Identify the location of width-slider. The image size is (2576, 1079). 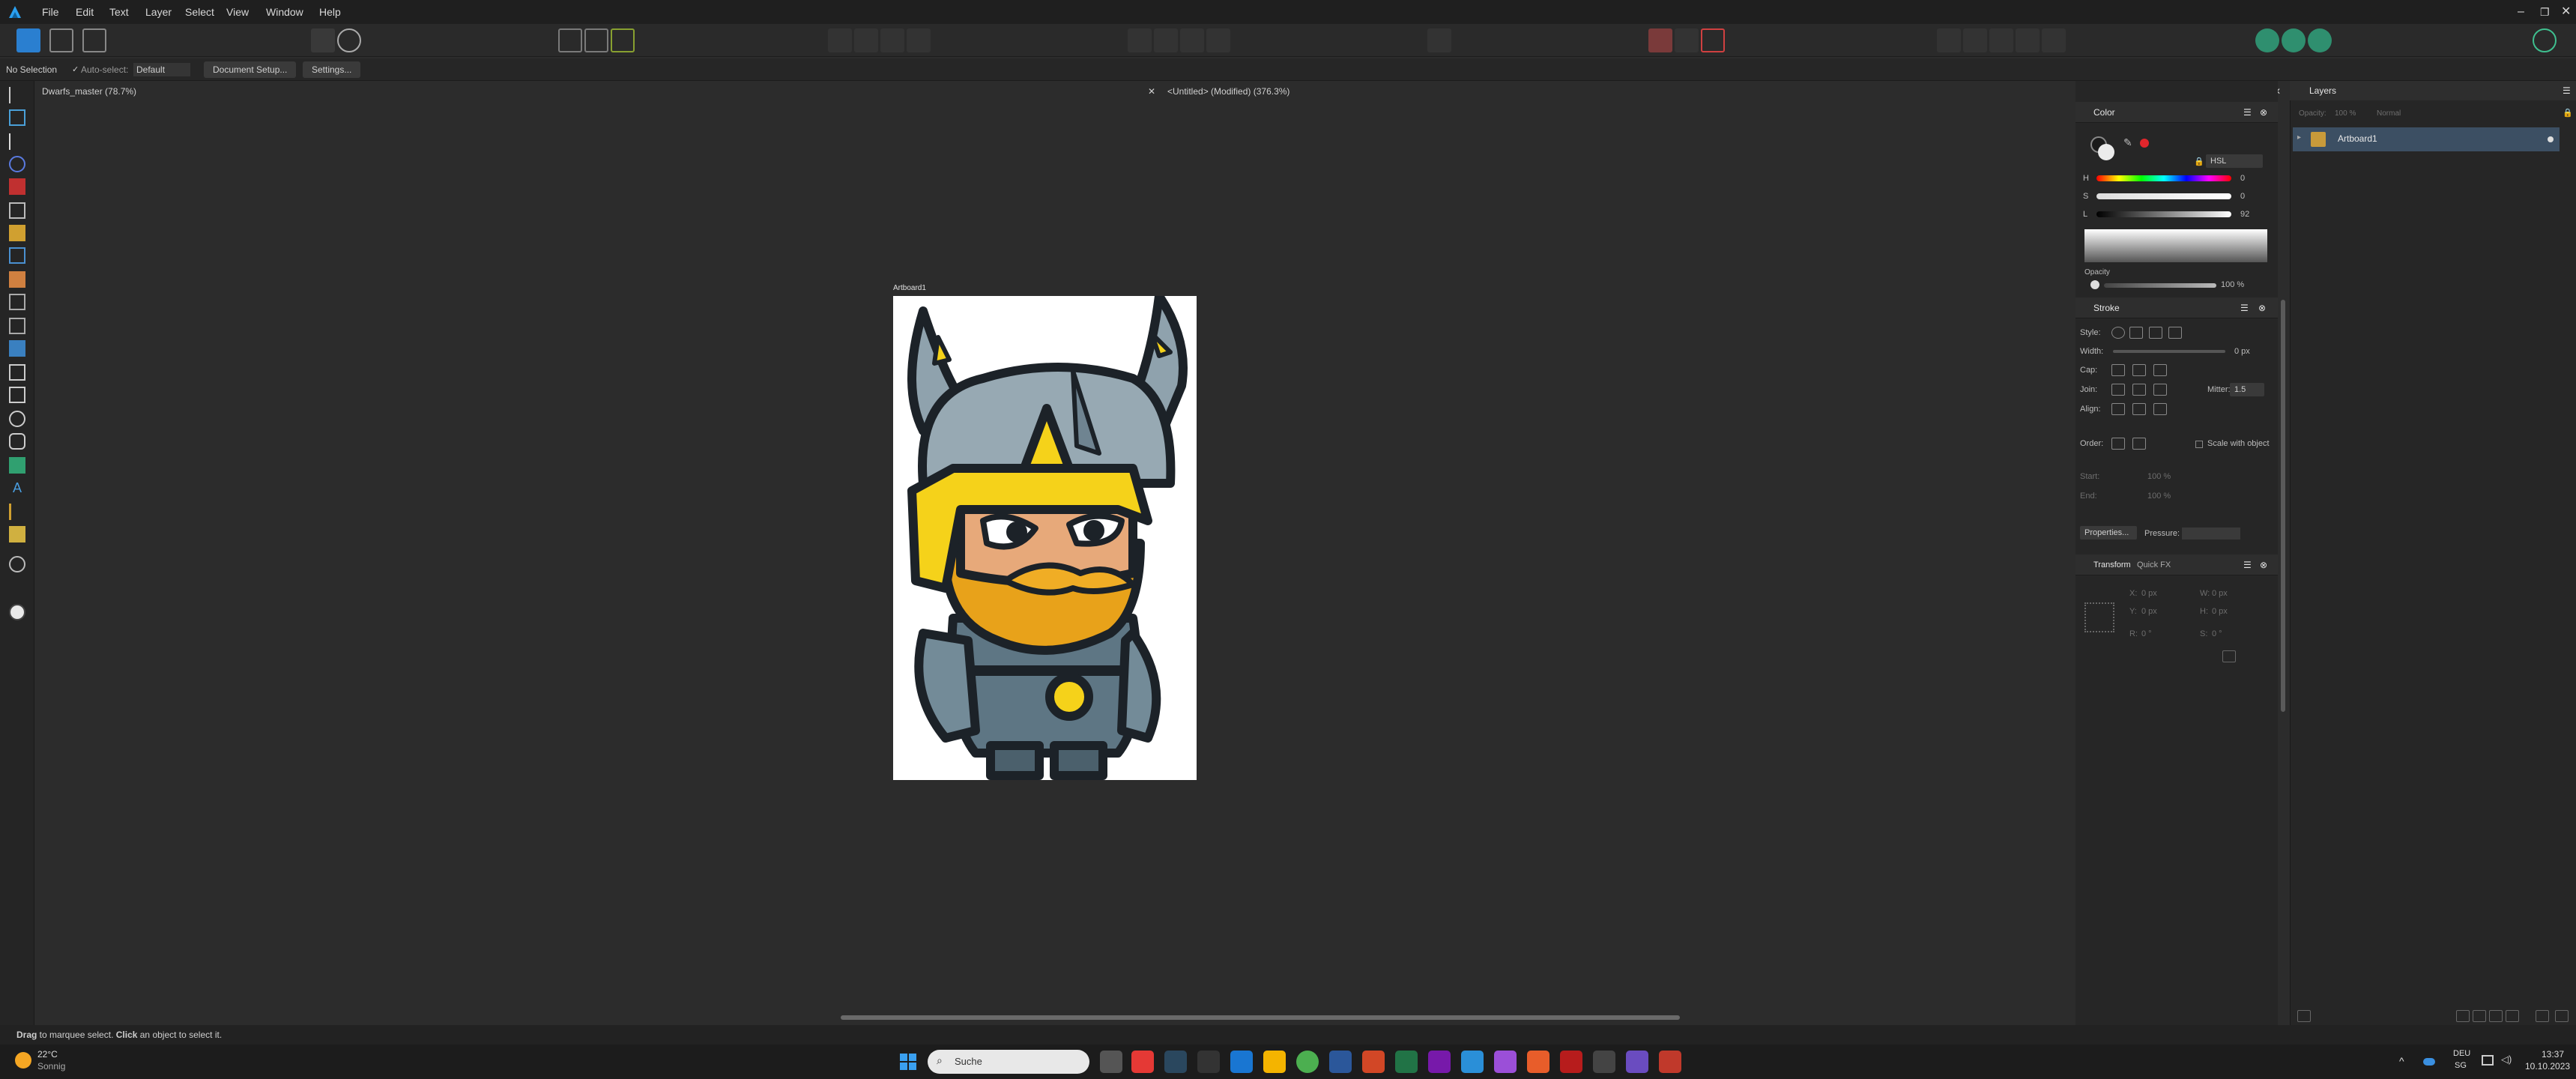
(2169, 351).